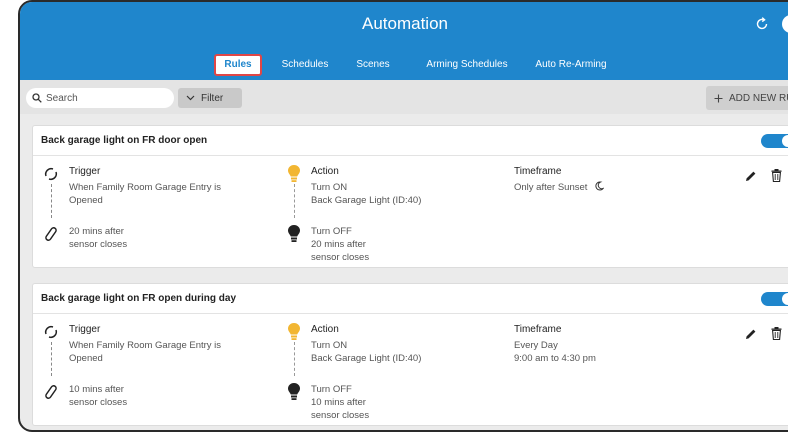 Image resolution: width=788 pixels, height=432 pixels. I want to click on action-off-delay: 20 mins after, so click(338, 244).